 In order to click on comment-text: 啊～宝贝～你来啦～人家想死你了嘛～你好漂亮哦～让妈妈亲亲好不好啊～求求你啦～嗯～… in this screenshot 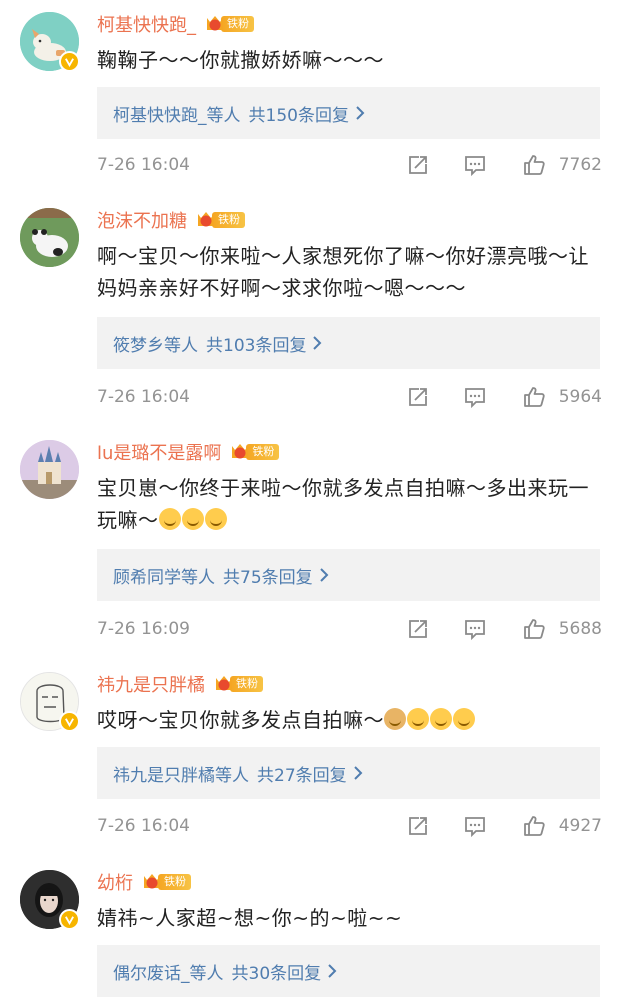, I will do `click(343, 272)`.